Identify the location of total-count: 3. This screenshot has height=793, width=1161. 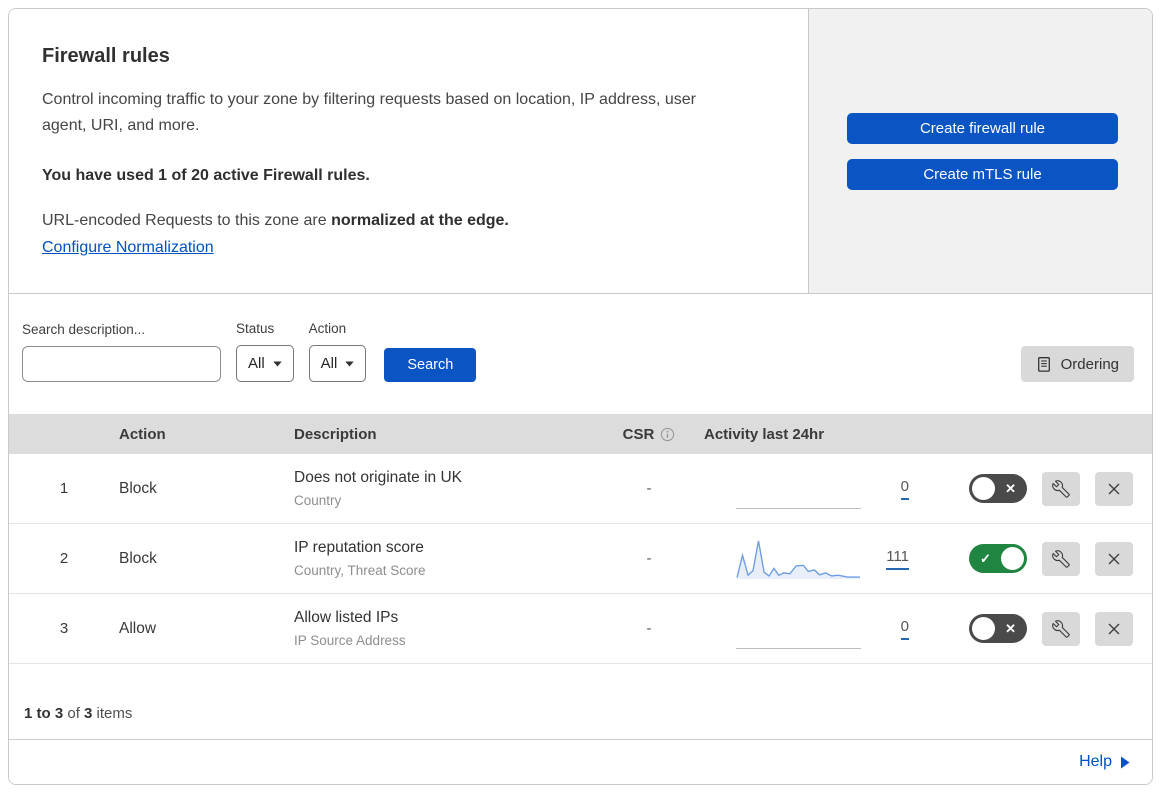
(88, 713).